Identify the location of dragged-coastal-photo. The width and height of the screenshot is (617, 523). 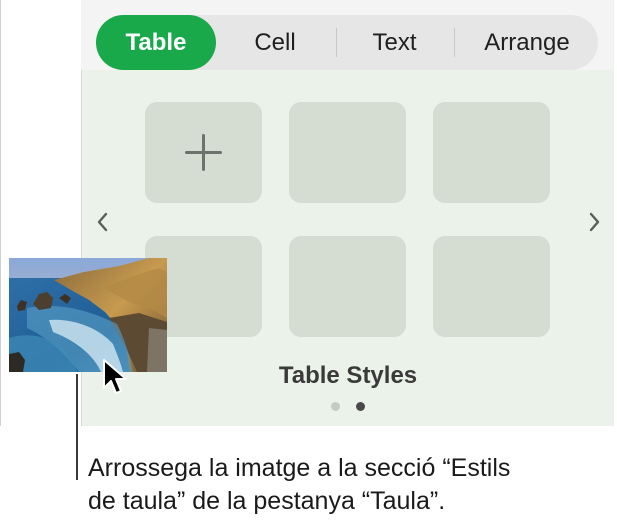
(88, 315).